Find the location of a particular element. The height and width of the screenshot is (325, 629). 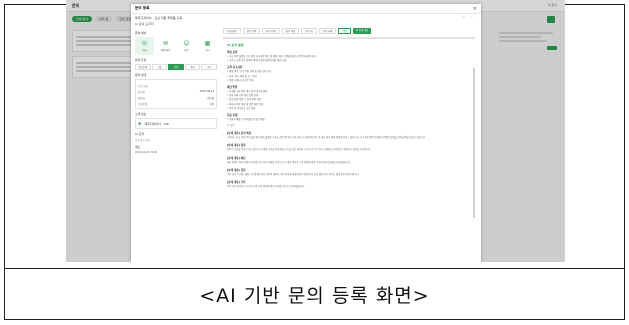

kv-row: 우선순위 보통 is located at coordinates (176, 104).